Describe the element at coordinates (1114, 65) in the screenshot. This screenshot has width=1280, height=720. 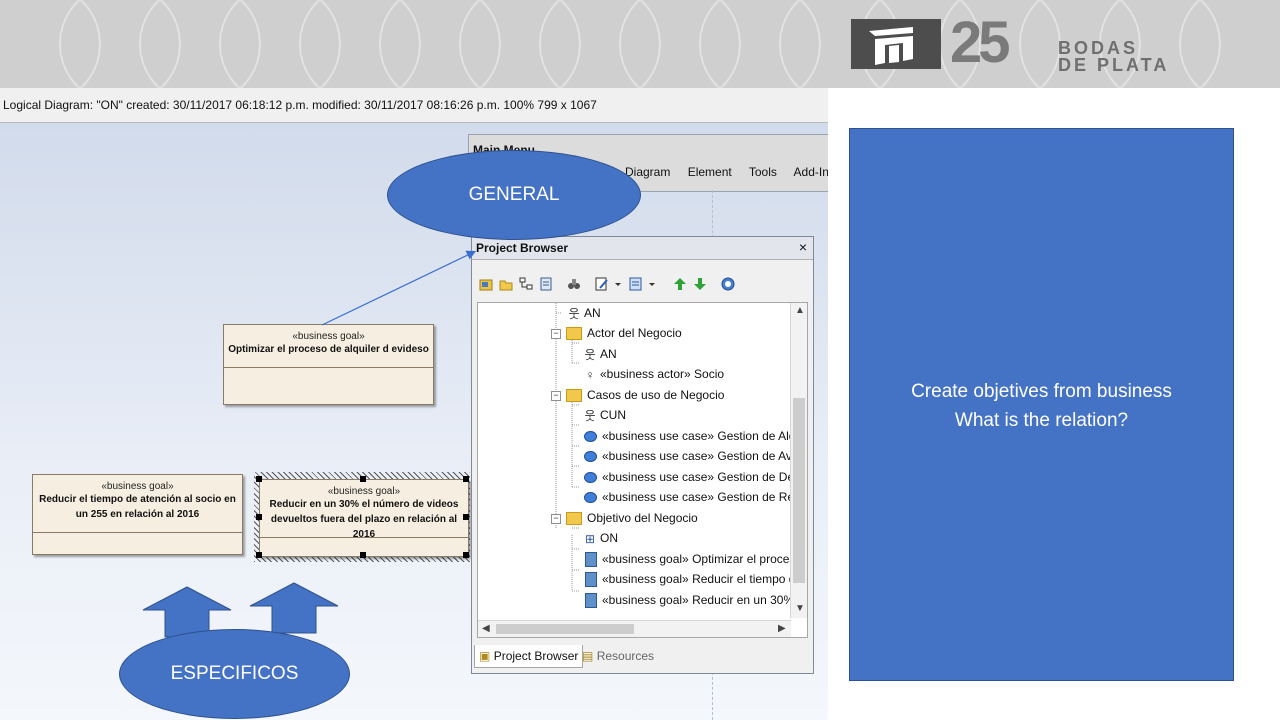
I see `anniversary-line2: DE PLATA` at that location.